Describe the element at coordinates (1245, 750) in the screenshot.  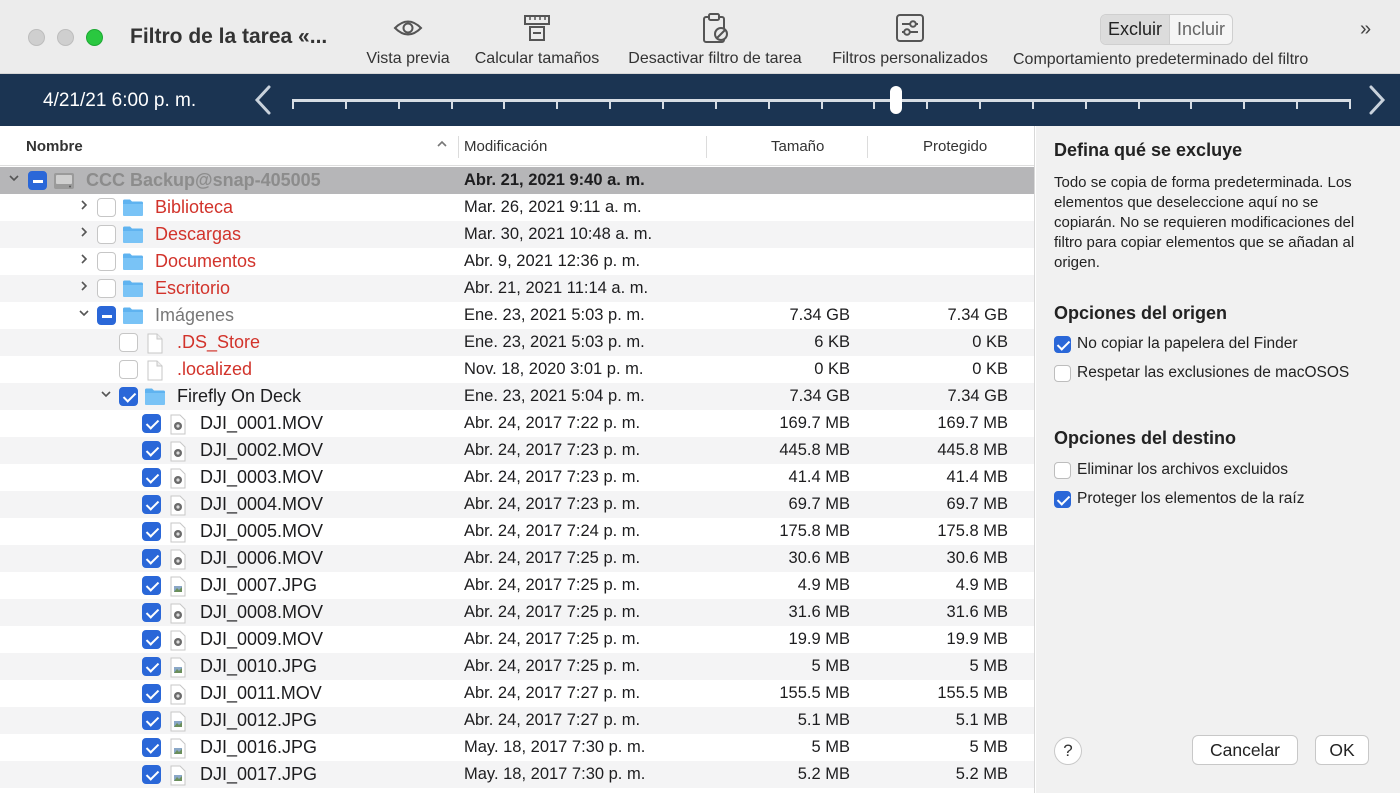
I see `cancel-button: Cancelar` at that location.